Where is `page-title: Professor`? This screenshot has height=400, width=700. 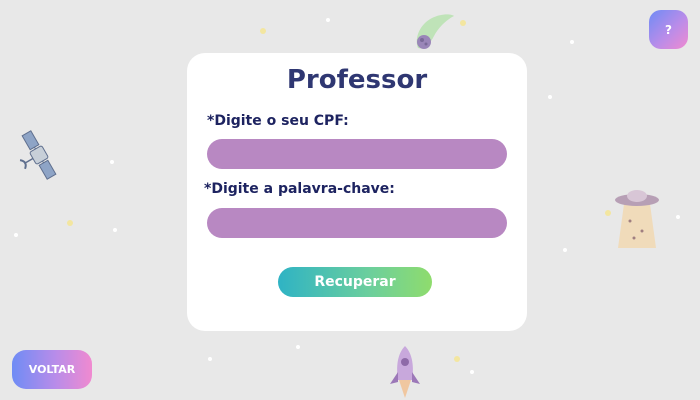 page-title: Professor is located at coordinates (357, 80).